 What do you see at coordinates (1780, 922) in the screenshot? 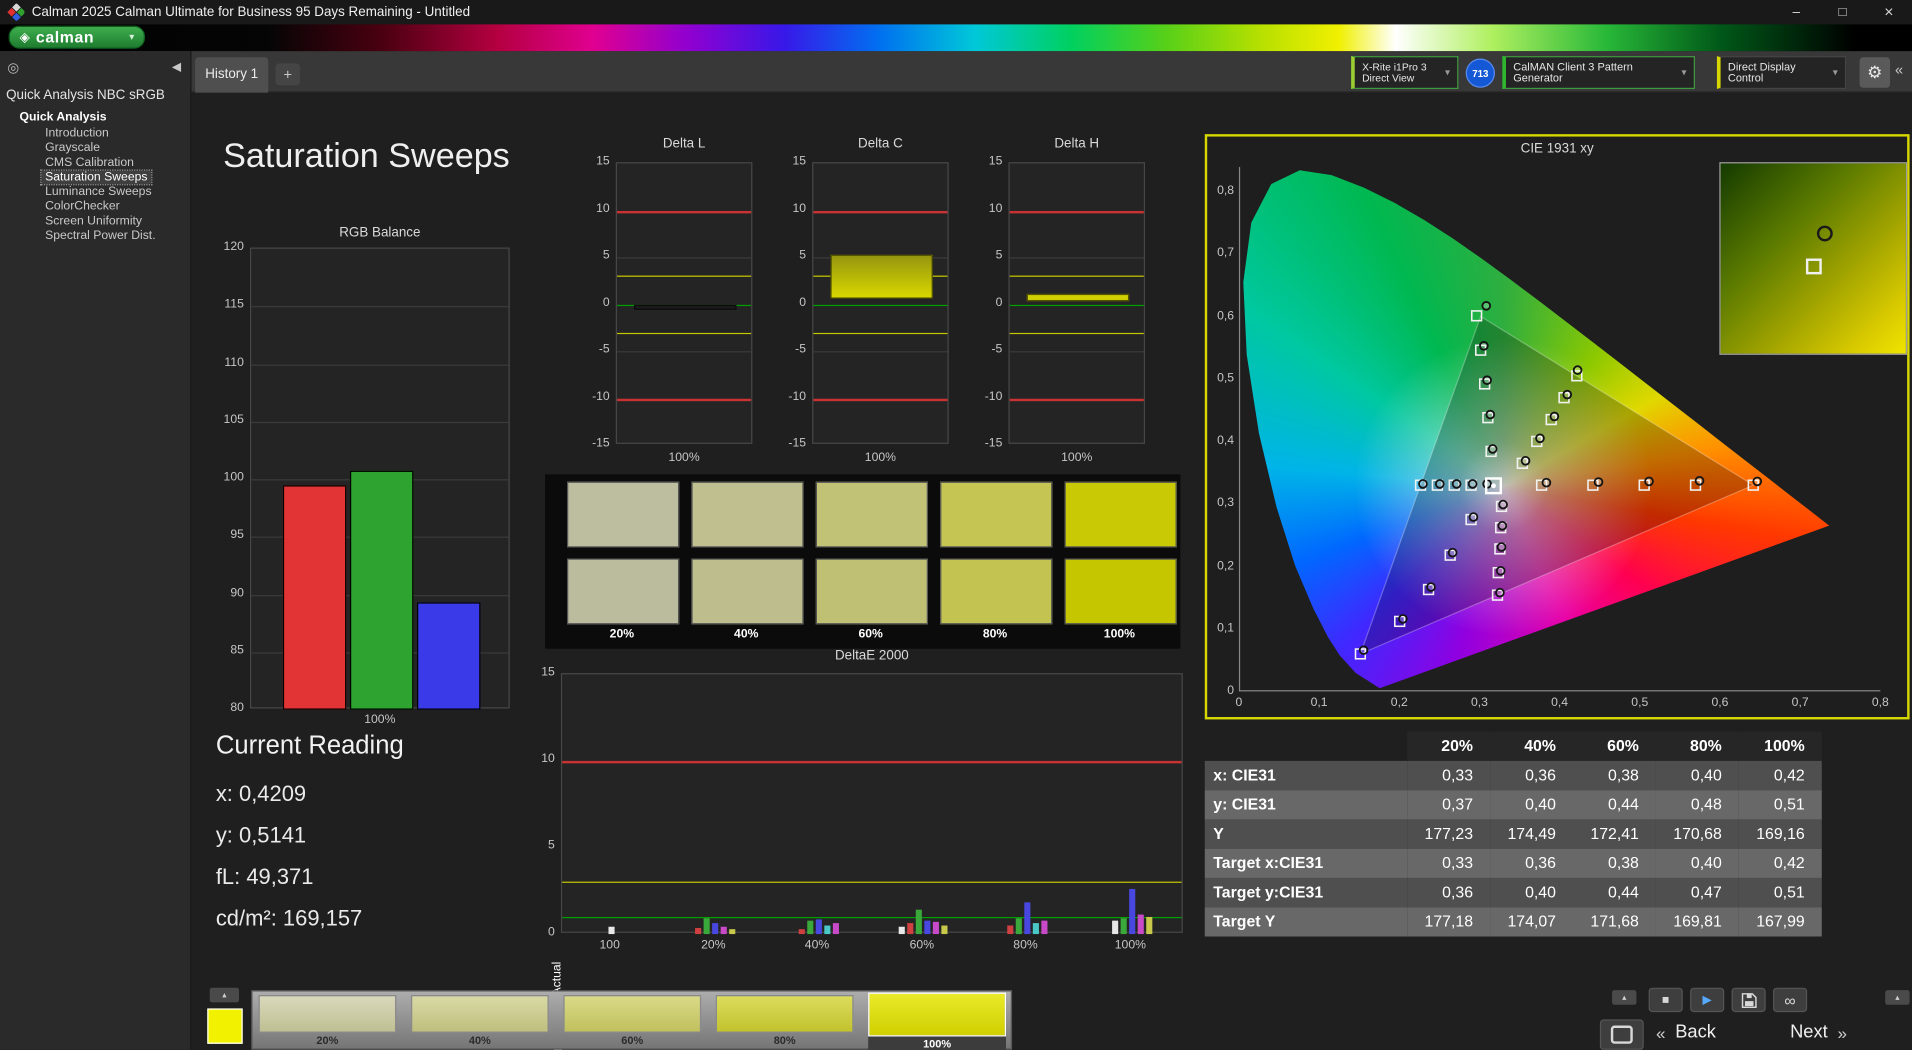
I see `table-value-cell: 167,99` at bounding box center [1780, 922].